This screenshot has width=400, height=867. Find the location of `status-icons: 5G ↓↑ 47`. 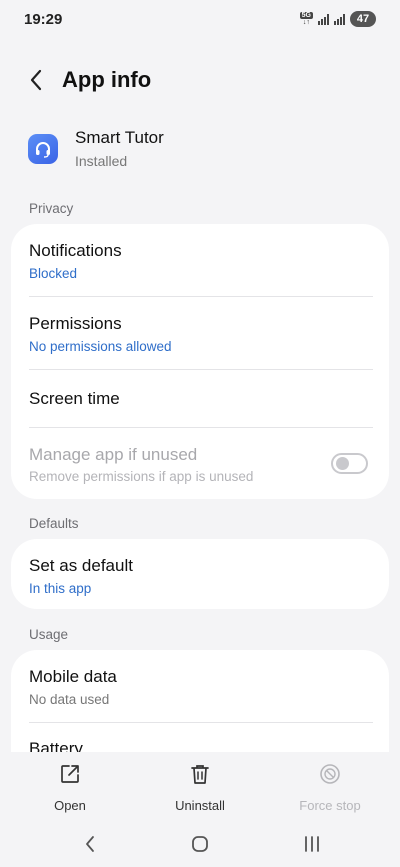

status-icons: 5G ↓↑ 47 is located at coordinates (337, 19).